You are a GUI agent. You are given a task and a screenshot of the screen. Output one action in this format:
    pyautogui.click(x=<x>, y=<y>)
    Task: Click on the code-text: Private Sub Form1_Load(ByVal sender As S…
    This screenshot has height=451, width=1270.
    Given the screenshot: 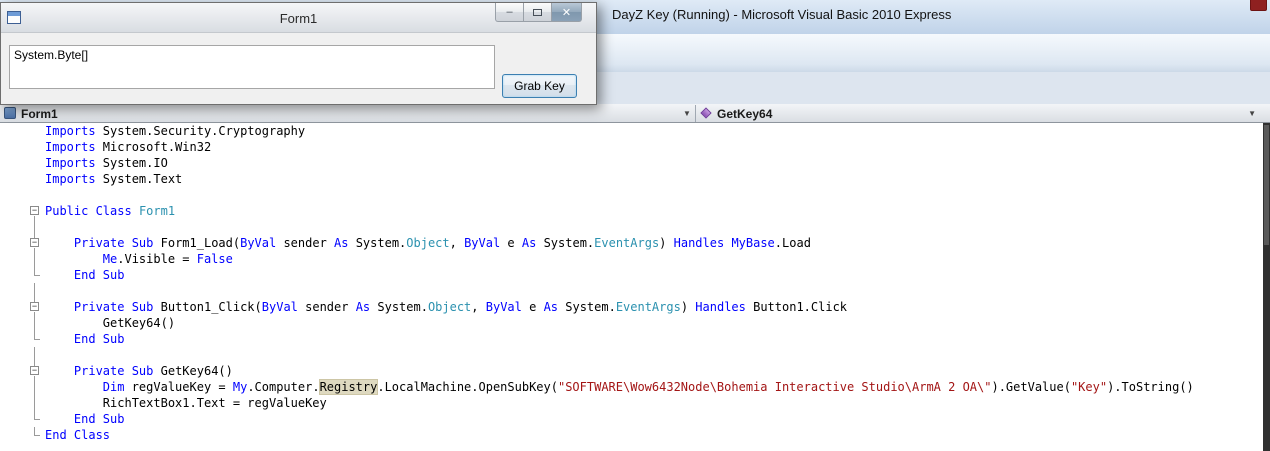 What is the action you would take?
    pyautogui.click(x=442, y=243)
    